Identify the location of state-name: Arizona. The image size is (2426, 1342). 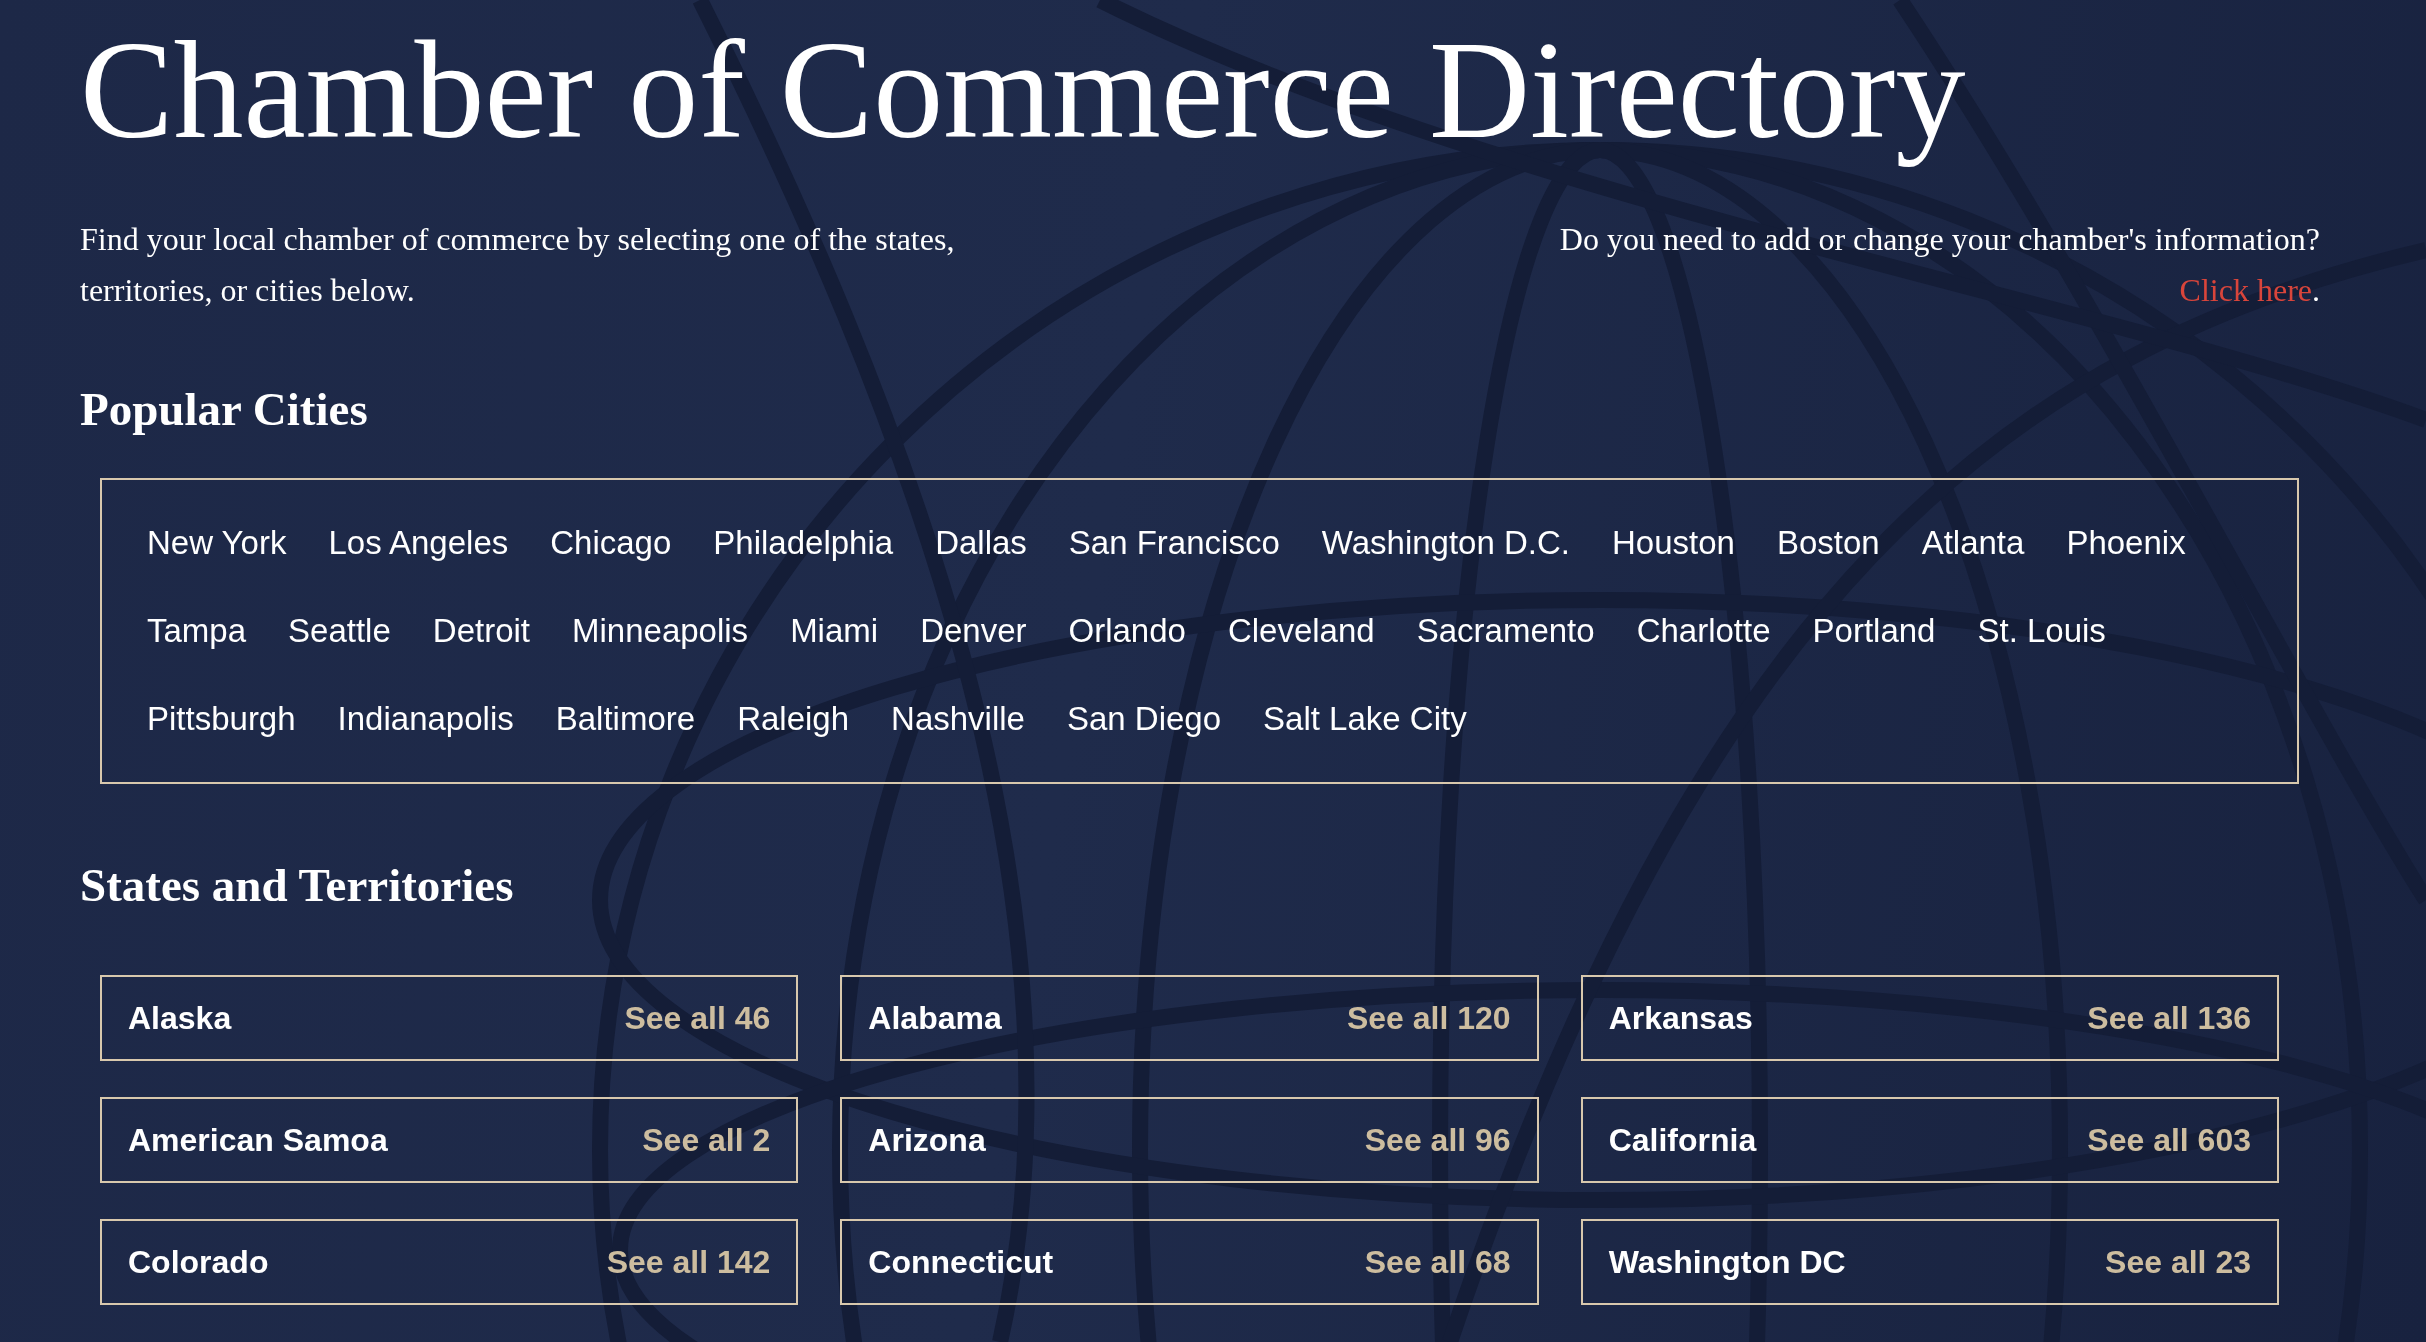
(927, 1140).